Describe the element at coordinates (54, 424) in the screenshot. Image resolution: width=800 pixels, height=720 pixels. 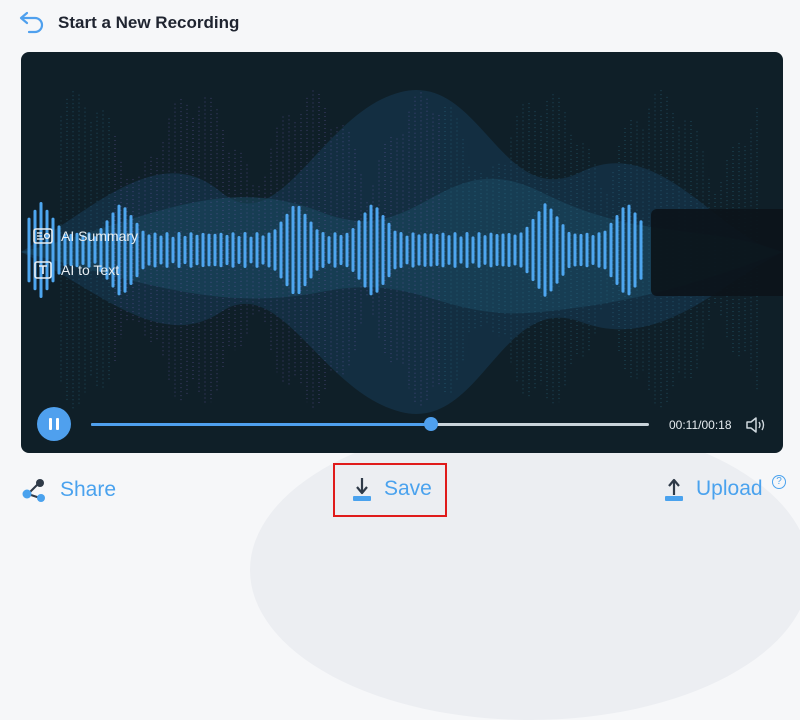
I see `pause-button` at that location.